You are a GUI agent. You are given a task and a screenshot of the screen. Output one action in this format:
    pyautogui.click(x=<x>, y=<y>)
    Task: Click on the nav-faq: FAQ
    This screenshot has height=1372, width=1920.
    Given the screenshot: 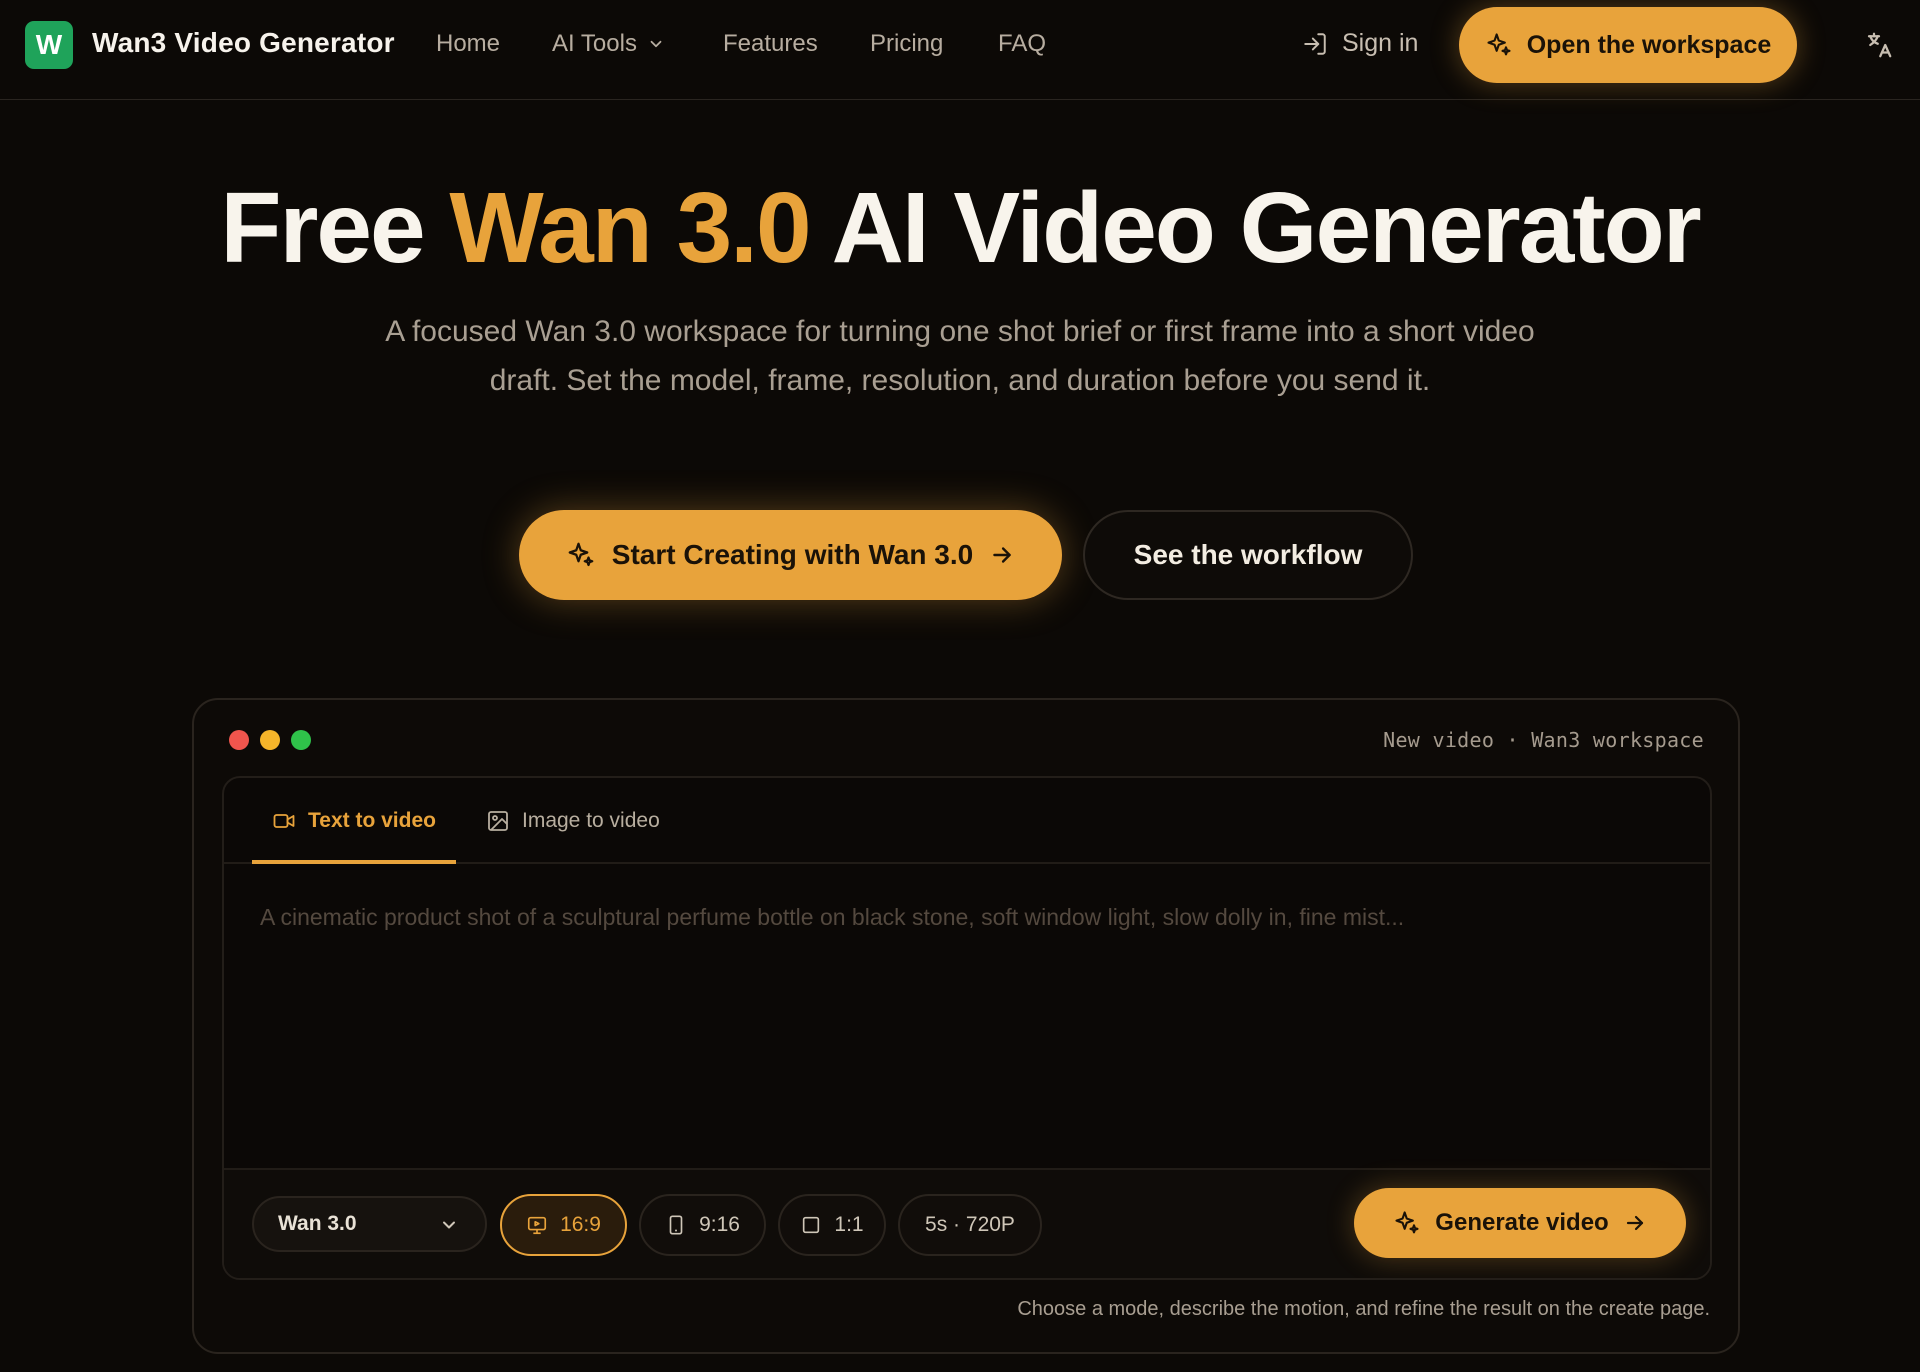 What is the action you would take?
    pyautogui.click(x=1022, y=44)
    